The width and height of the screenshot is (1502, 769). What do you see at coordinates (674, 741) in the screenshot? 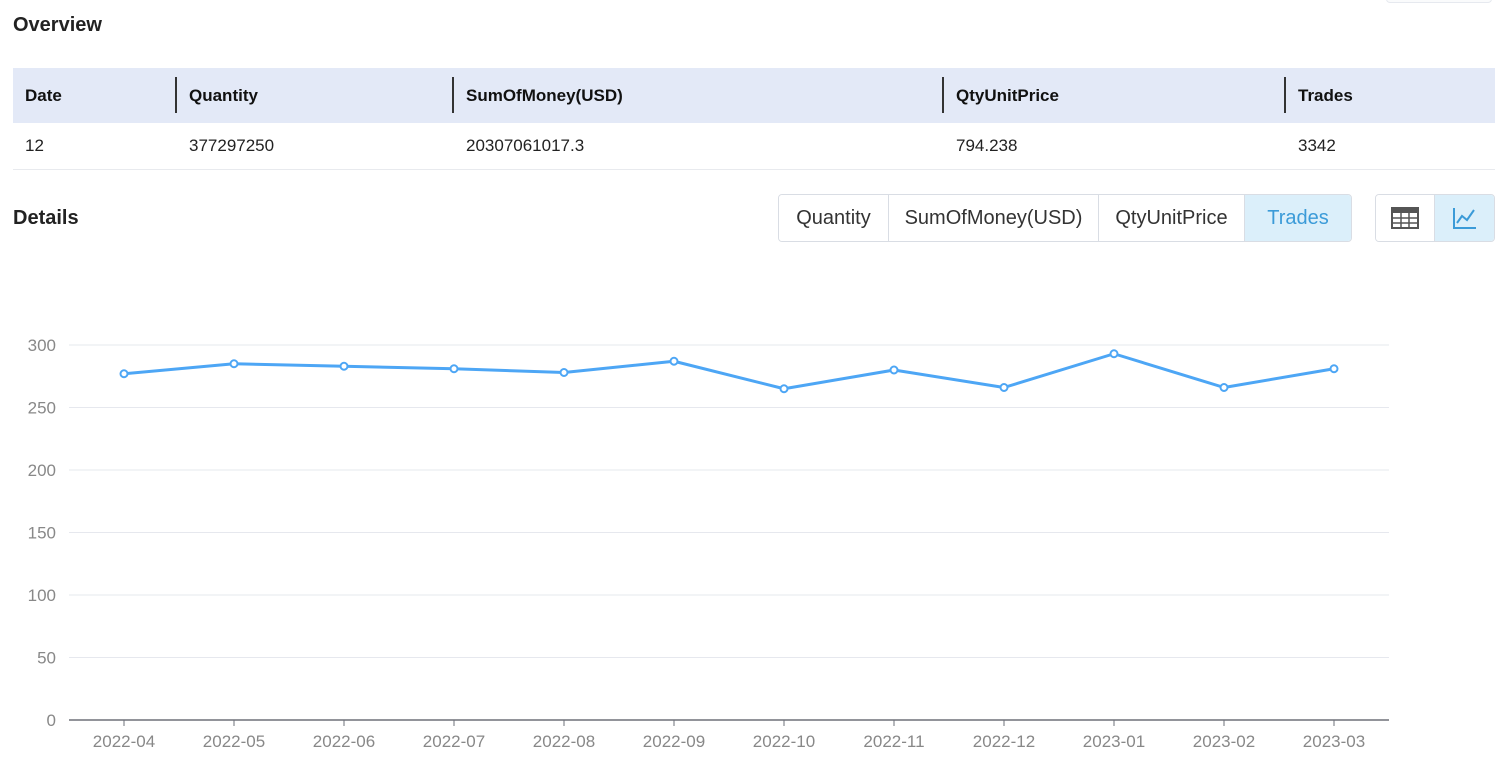
I see `x-tick-label: 2022-09` at bounding box center [674, 741].